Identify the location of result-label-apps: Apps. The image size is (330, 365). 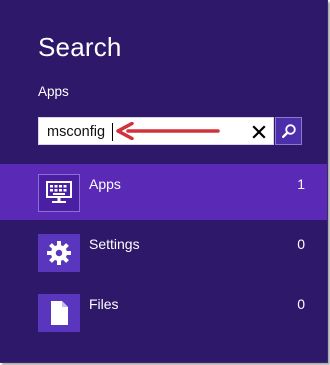
(105, 184).